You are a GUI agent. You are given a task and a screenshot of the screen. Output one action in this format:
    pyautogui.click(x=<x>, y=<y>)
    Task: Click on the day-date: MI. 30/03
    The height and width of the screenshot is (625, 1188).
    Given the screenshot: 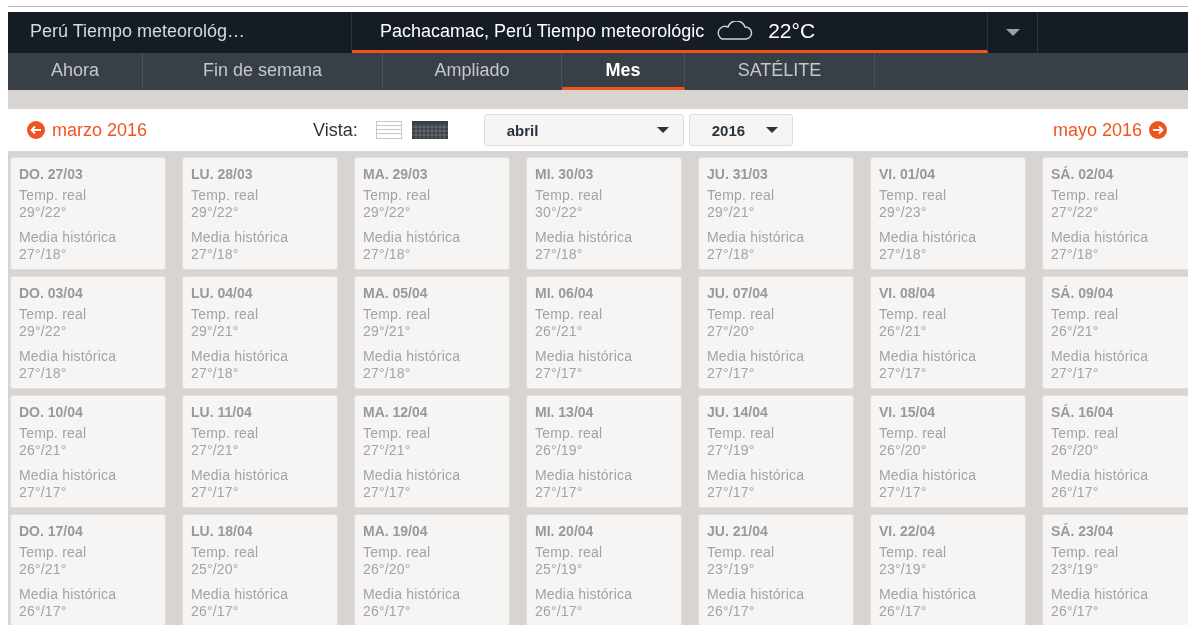 What is the action you would take?
    pyautogui.click(x=565, y=174)
    